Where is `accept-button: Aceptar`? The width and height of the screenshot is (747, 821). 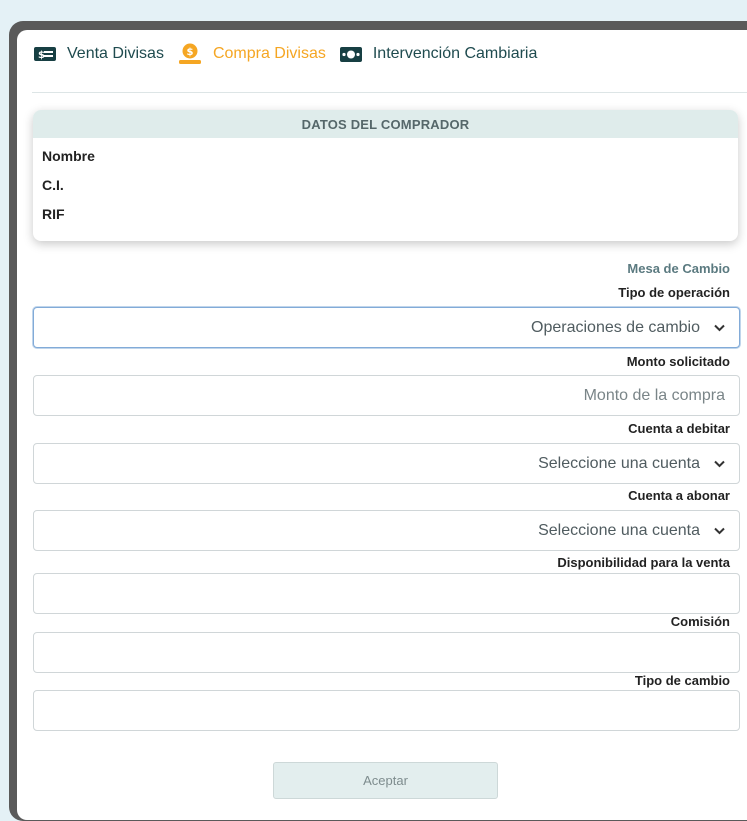
accept-button: Aceptar is located at coordinates (385, 780).